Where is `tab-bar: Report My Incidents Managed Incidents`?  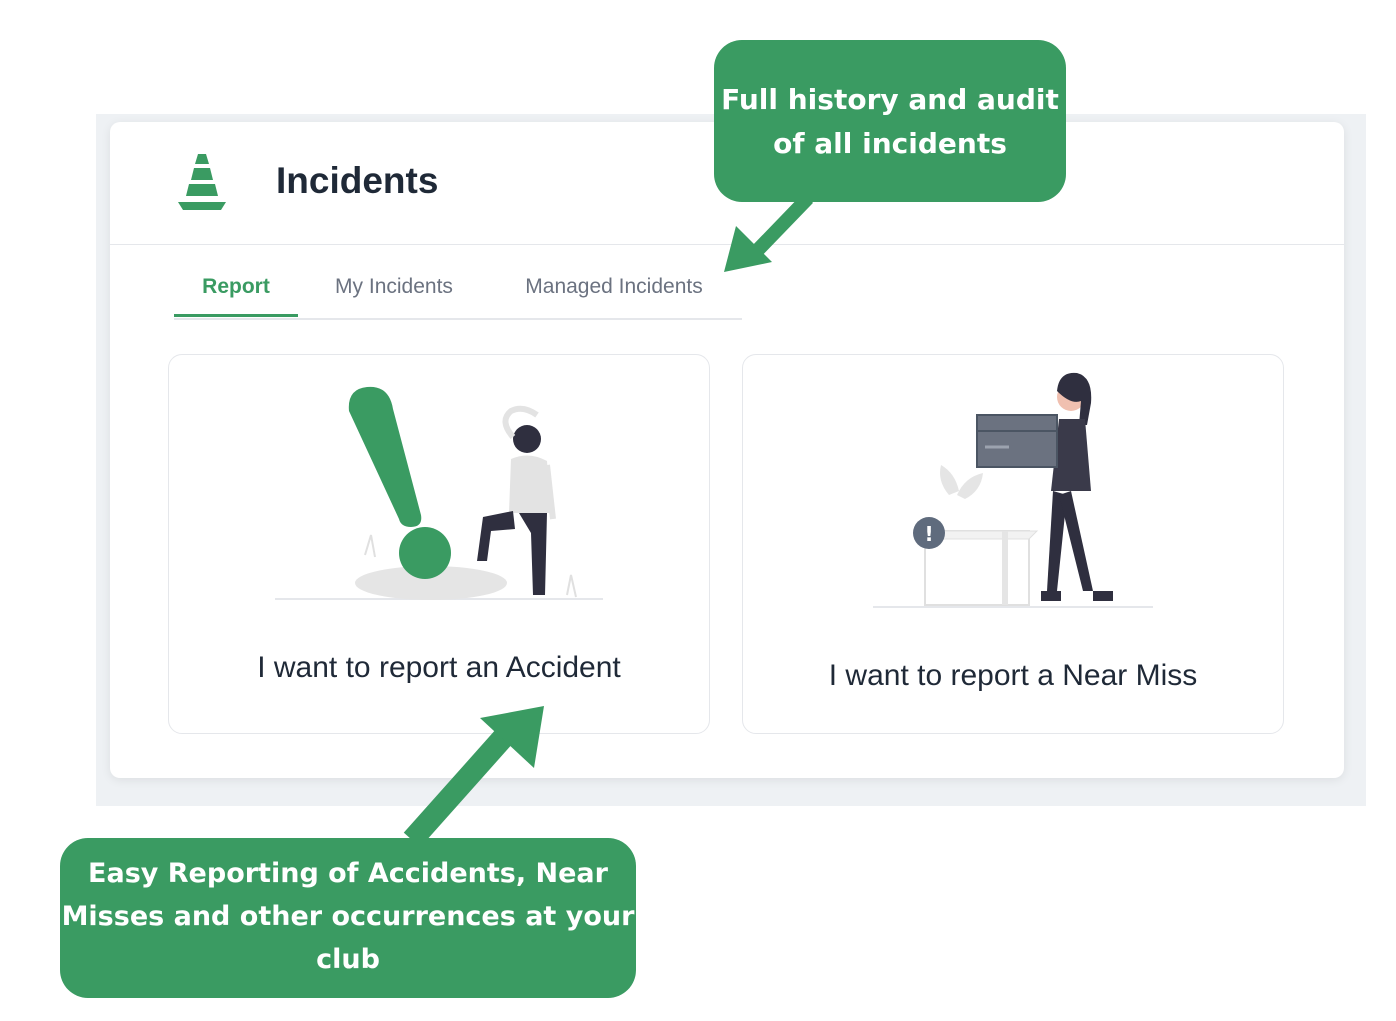 tab-bar: Report My Incidents Managed Incidents is located at coordinates (458, 293).